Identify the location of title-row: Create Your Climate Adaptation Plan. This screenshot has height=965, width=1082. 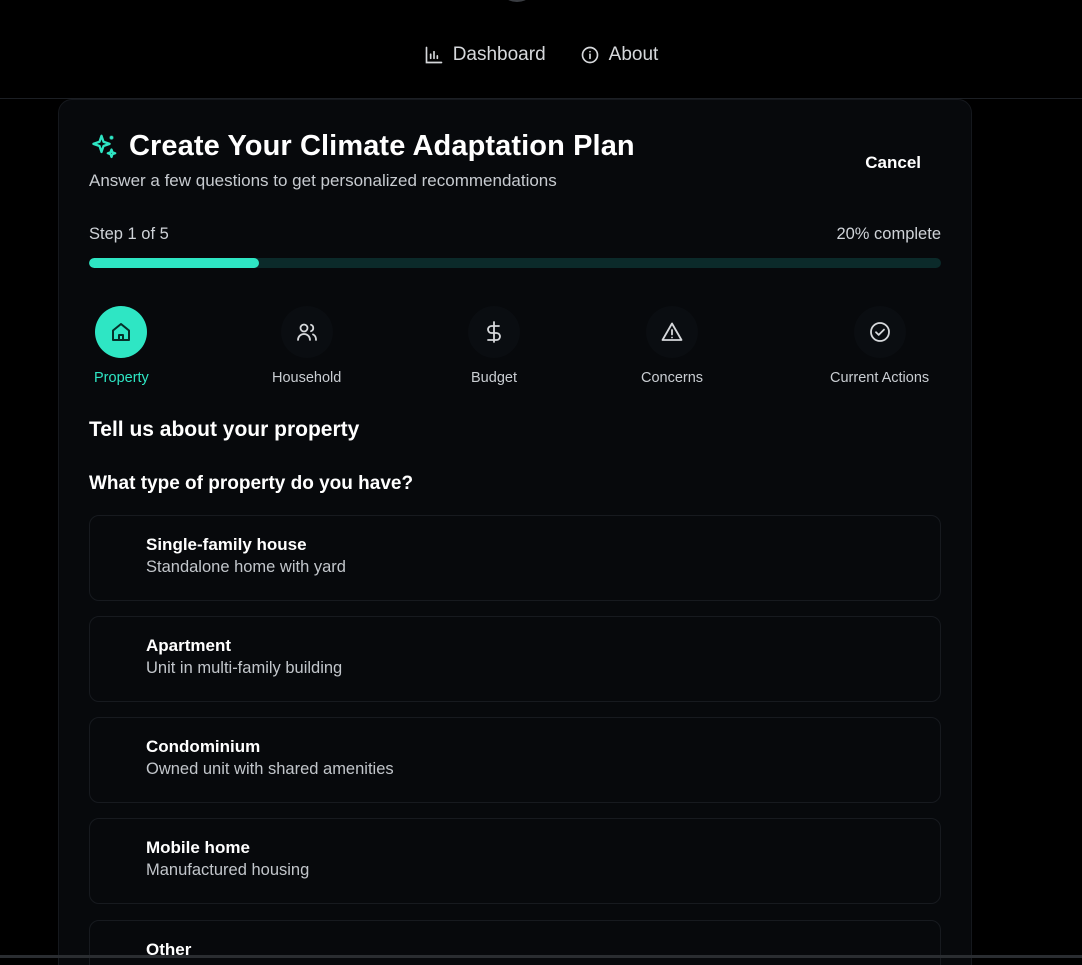
(515, 146).